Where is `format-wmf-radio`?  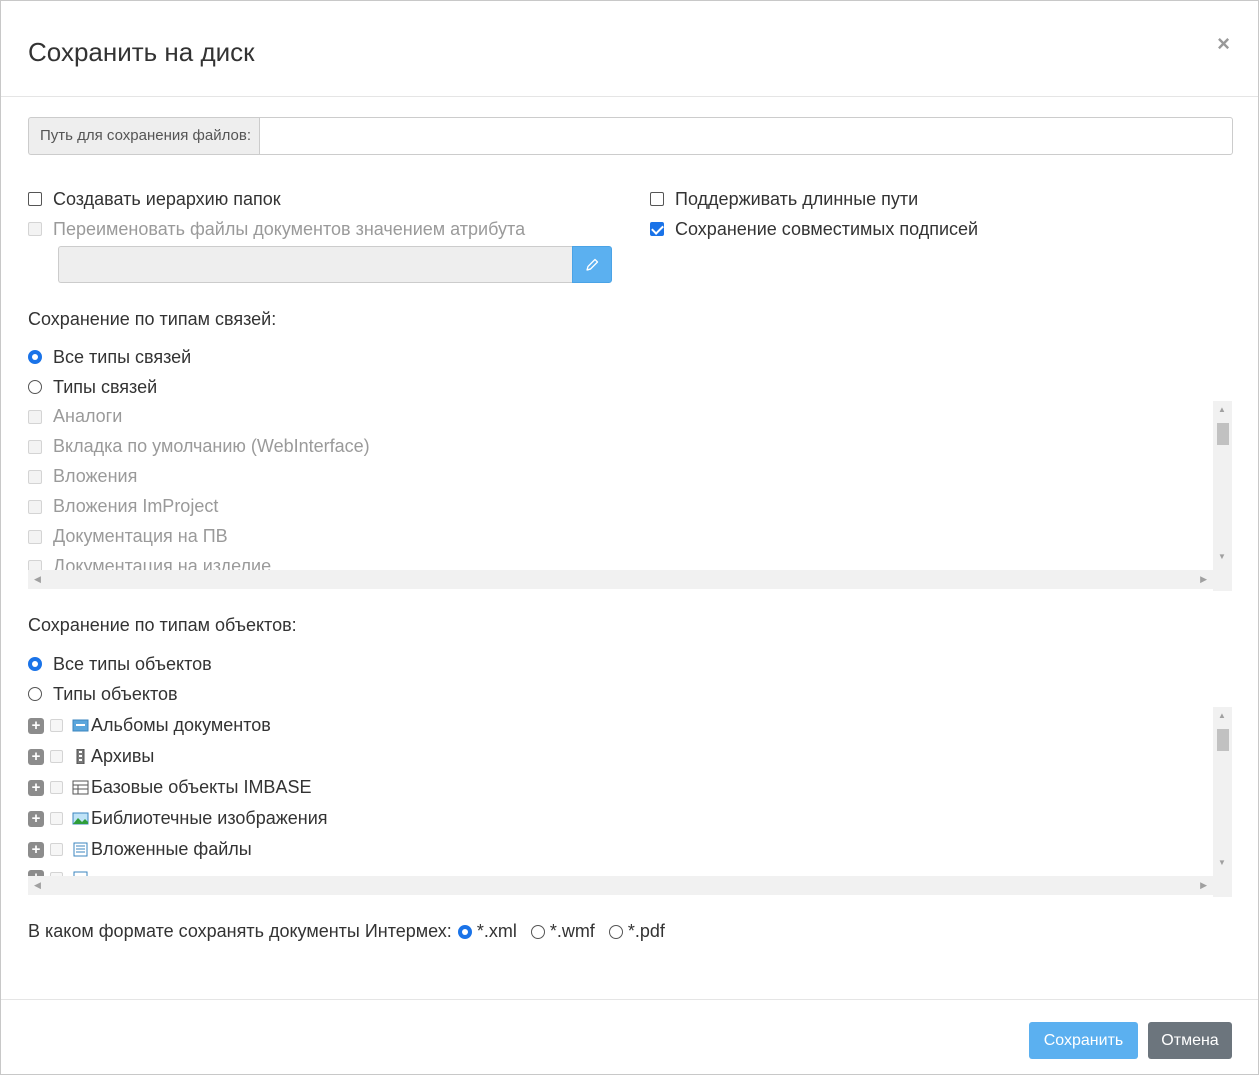 format-wmf-radio is located at coordinates (537, 931).